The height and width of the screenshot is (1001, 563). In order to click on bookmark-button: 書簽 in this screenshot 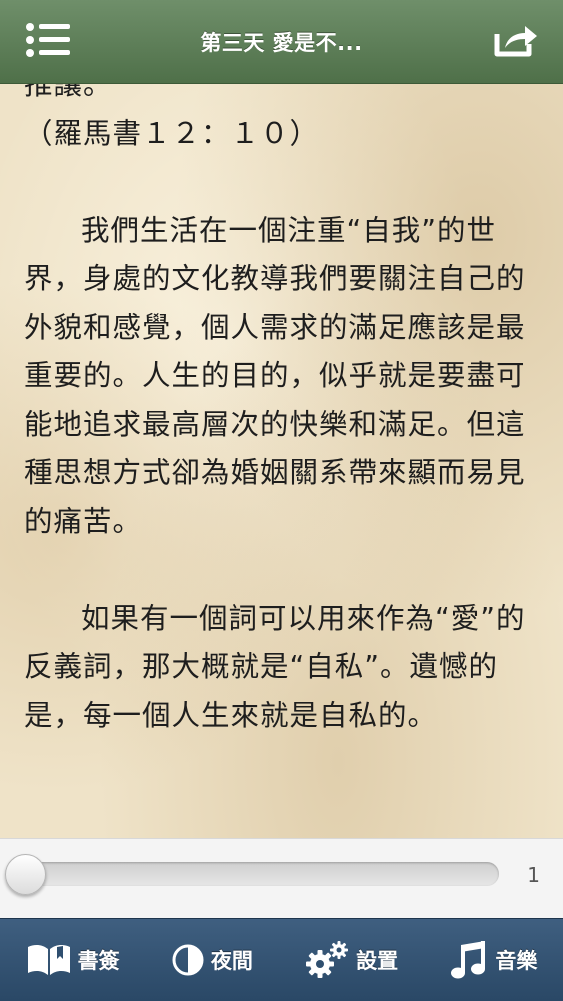, I will do `click(73, 960)`.